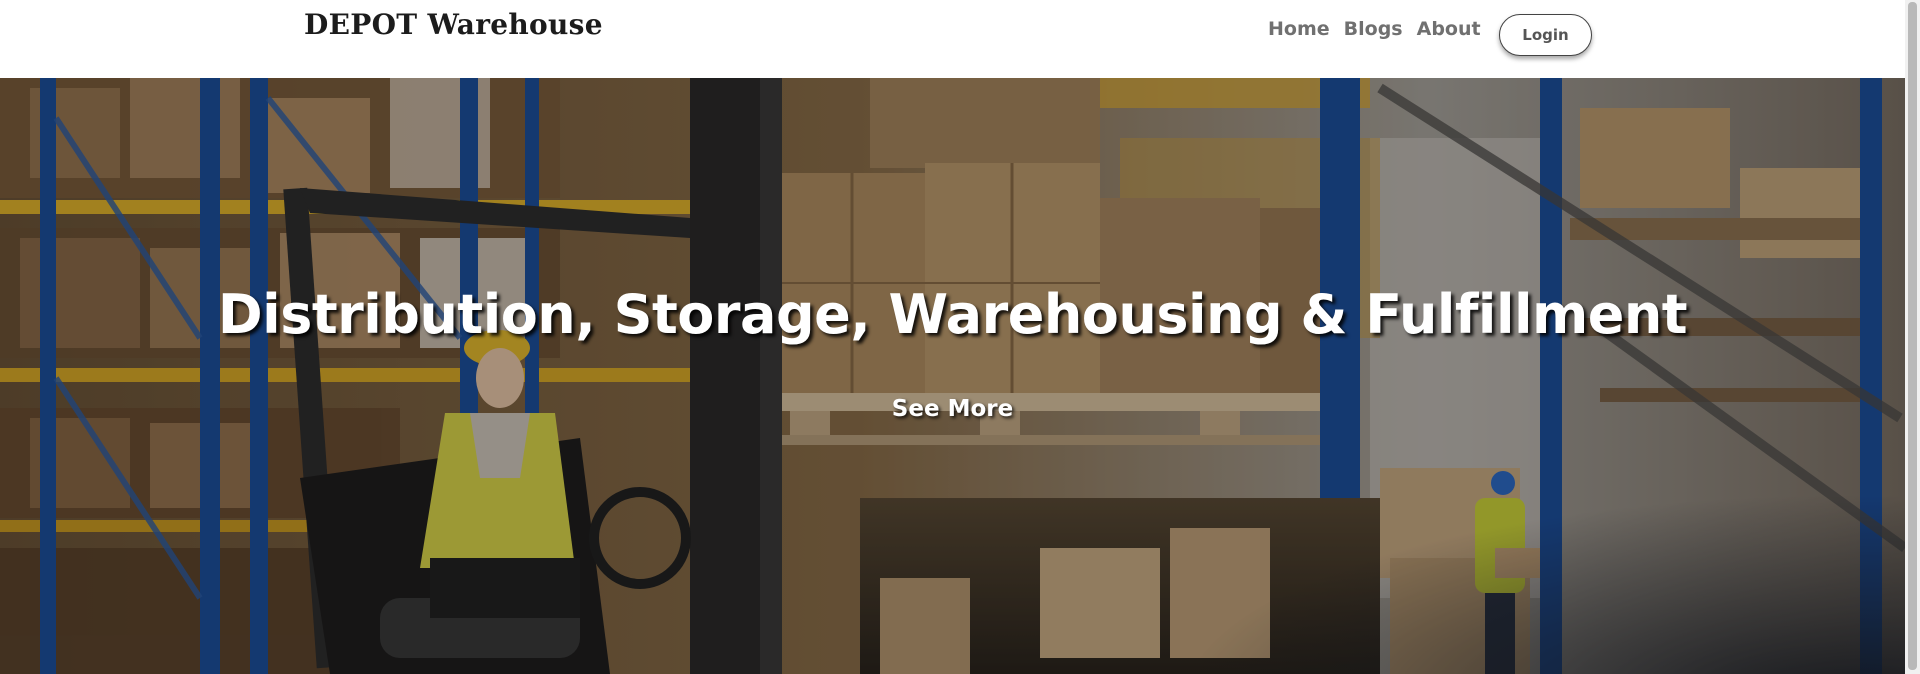 The width and height of the screenshot is (1920, 674). Describe the element at coordinates (1545, 35) in the screenshot. I see `login-button: Login` at that location.